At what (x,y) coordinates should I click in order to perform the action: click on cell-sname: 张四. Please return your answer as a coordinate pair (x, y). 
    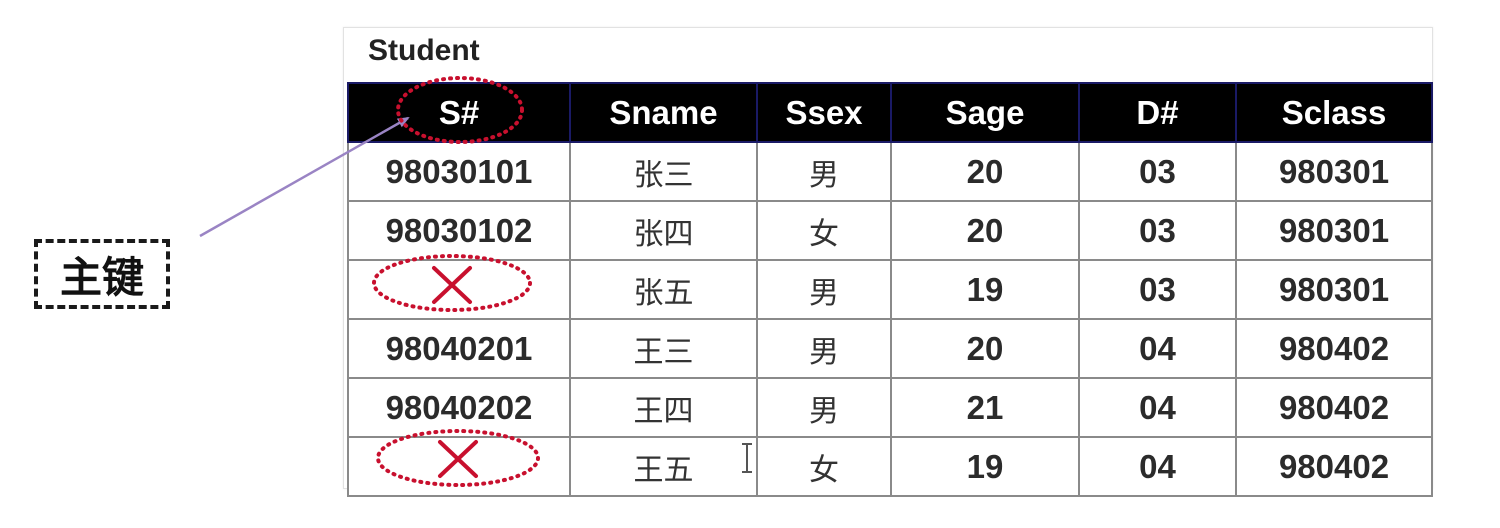
    Looking at the image, I should click on (663, 230).